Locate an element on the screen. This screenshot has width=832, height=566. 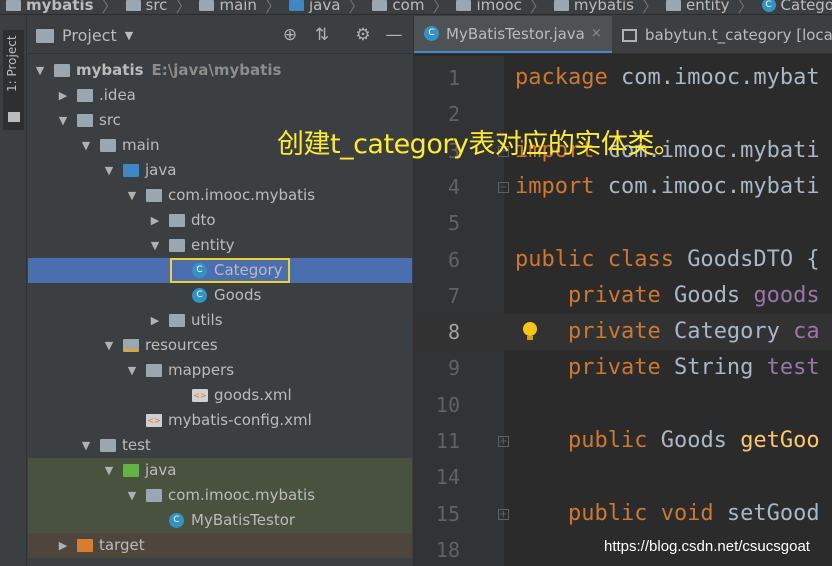
close-icon: × is located at coordinates (596, 33).